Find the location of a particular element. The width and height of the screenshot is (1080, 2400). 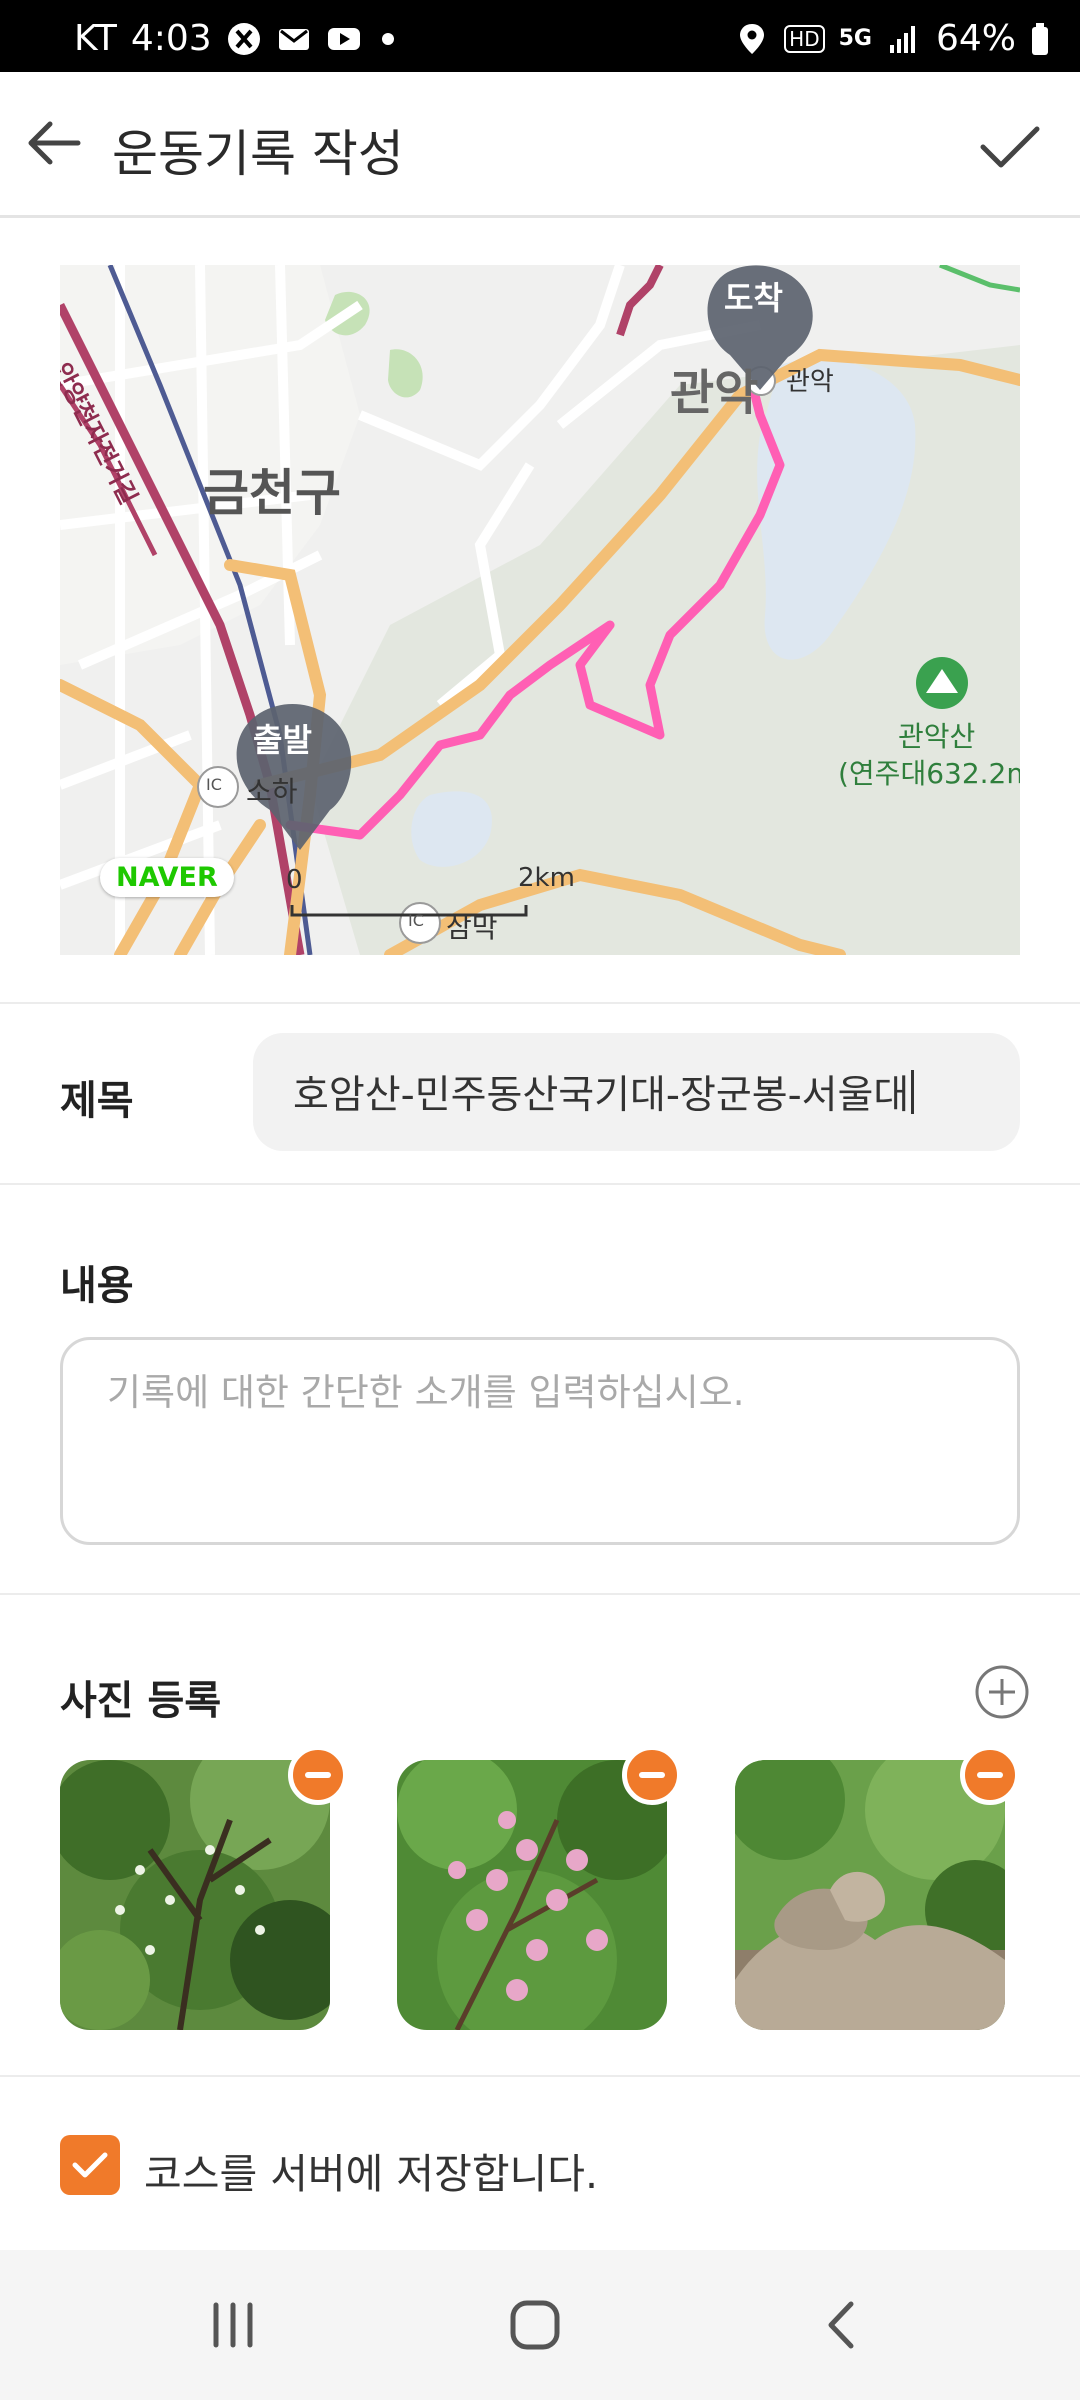

back-nav-button is located at coordinates (840, 2325).